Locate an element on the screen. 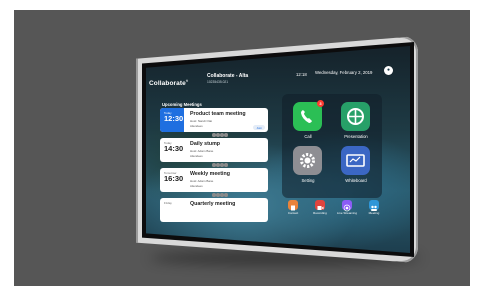  meeting-title: Quarterly meeting is located at coordinates (213, 204).